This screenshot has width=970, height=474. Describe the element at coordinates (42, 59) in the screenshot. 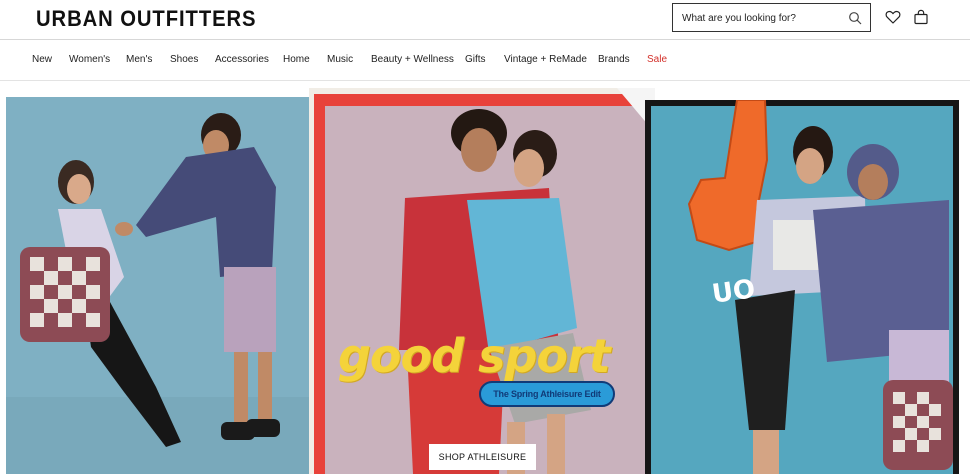

I see `nav-item-new: New` at that location.